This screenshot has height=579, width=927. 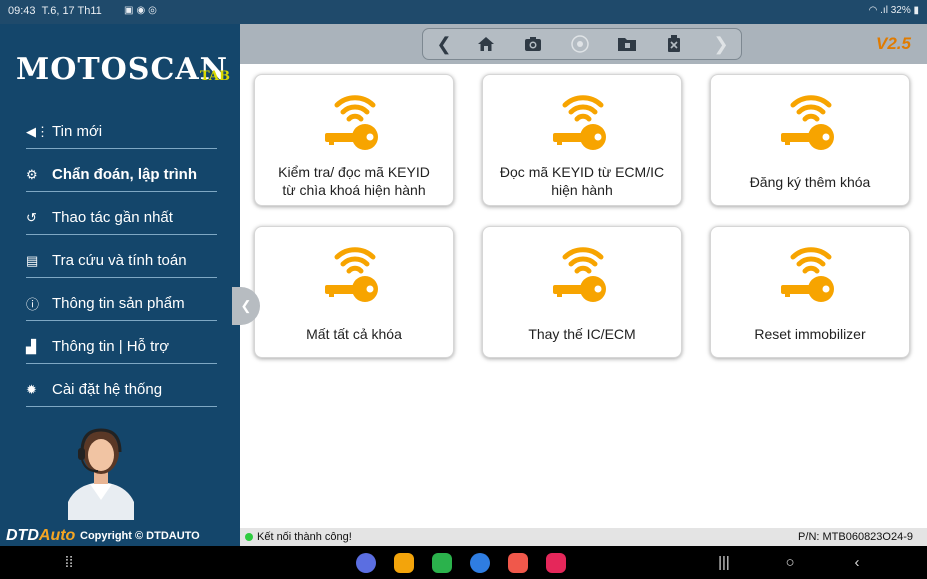 What do you see at coordinates (893, 10) in the screenshot?
I see `battery-indicator: ◠ .ıl 32% ▮` at bounding box center [893, 10].